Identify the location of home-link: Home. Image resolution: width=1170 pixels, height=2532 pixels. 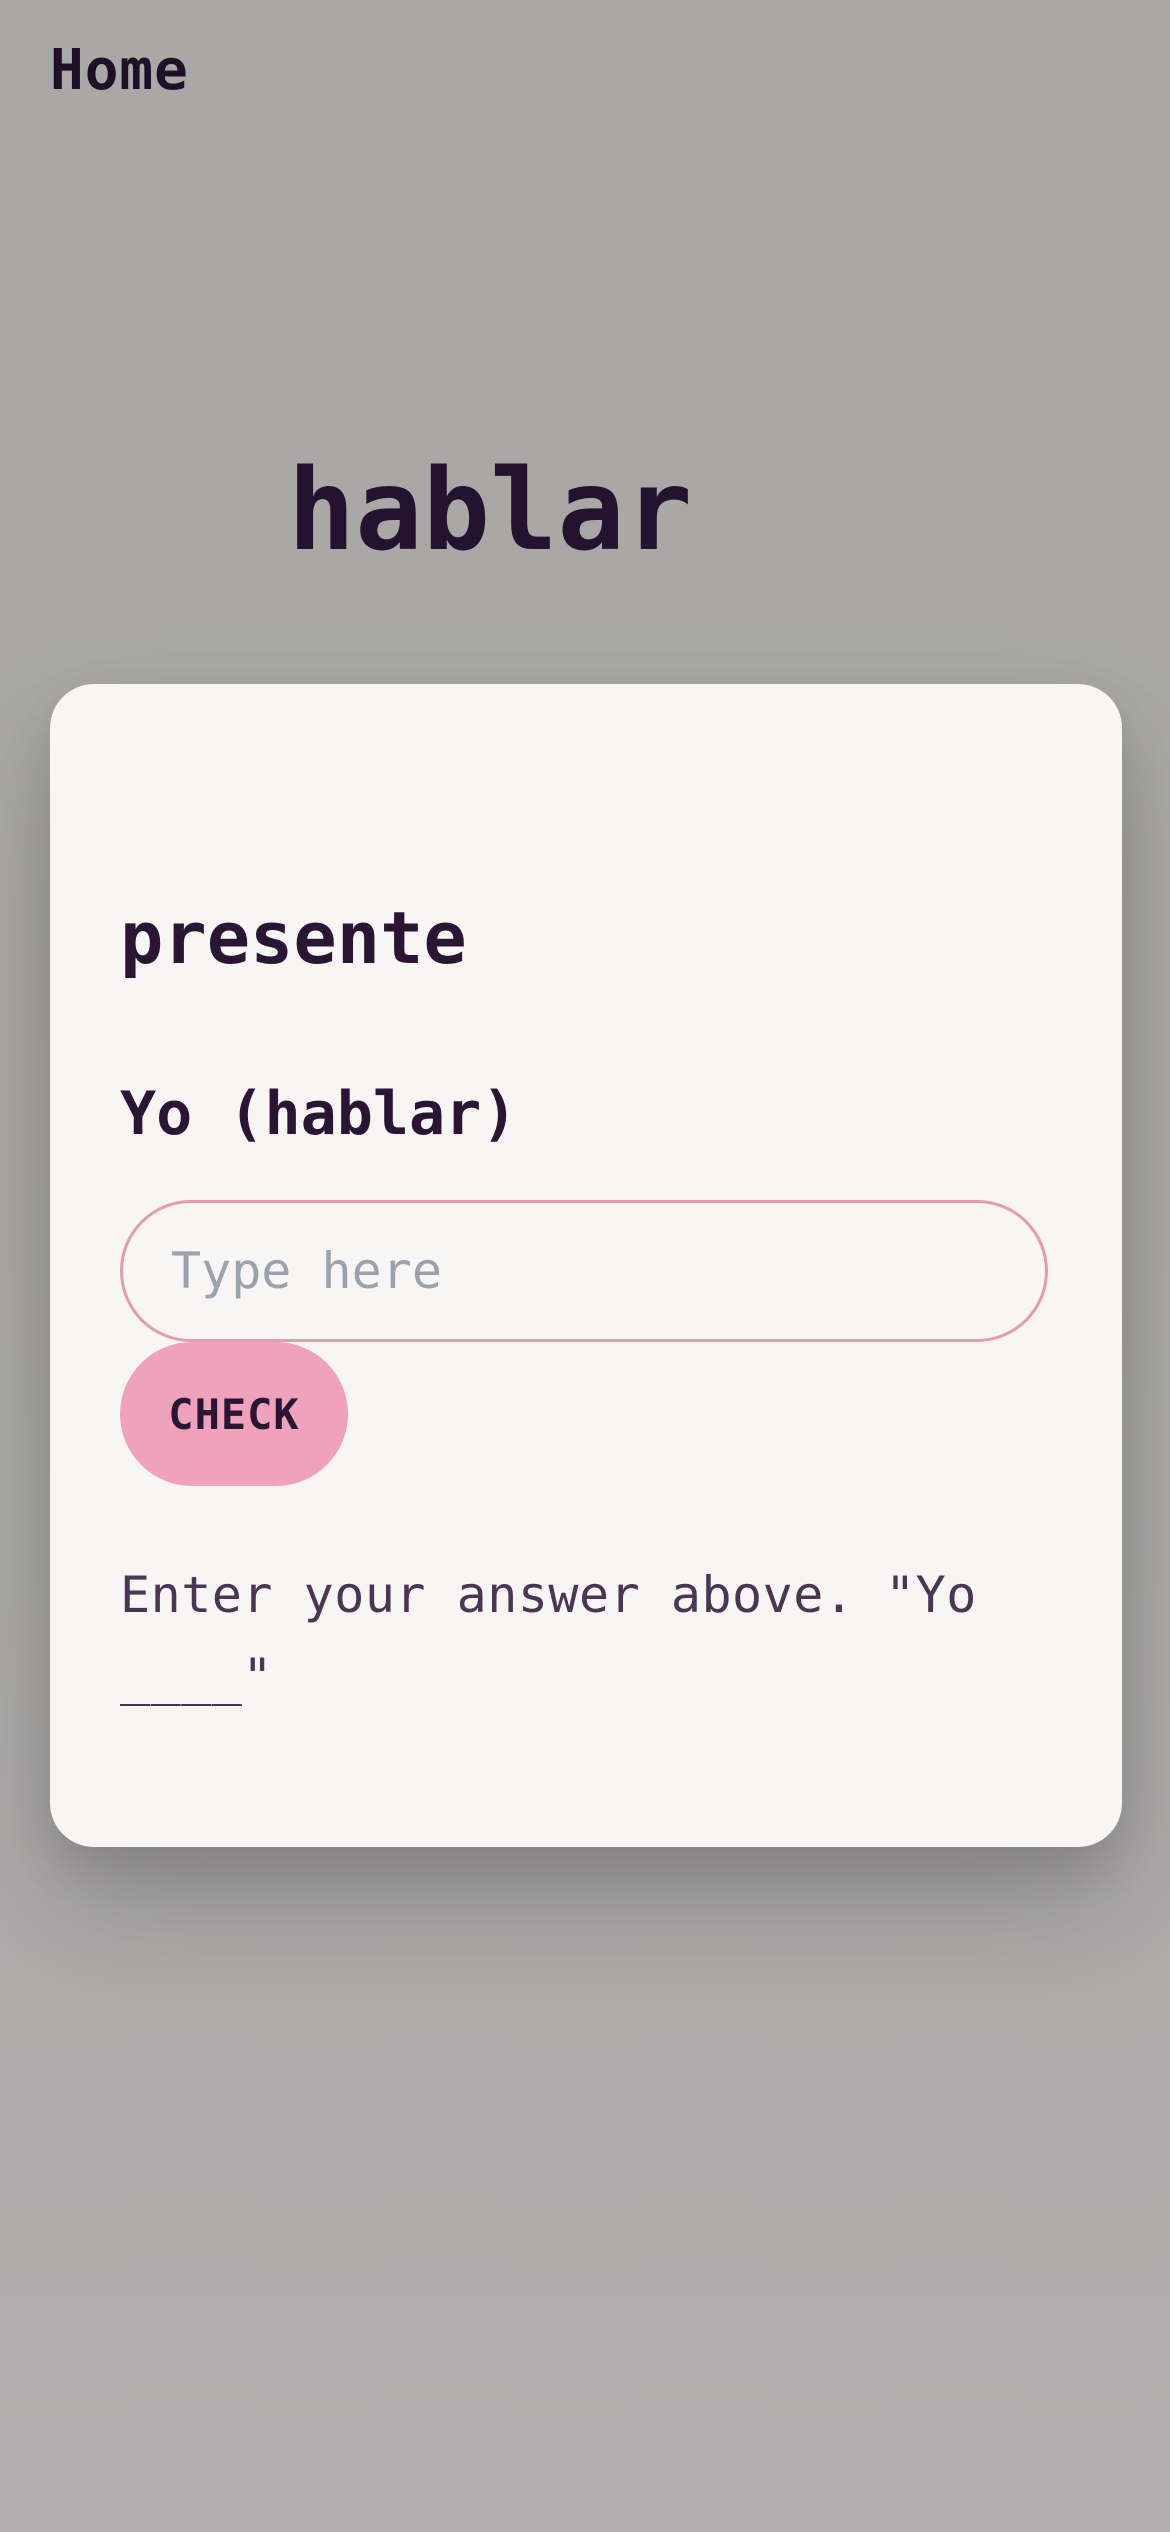
(119, 70).